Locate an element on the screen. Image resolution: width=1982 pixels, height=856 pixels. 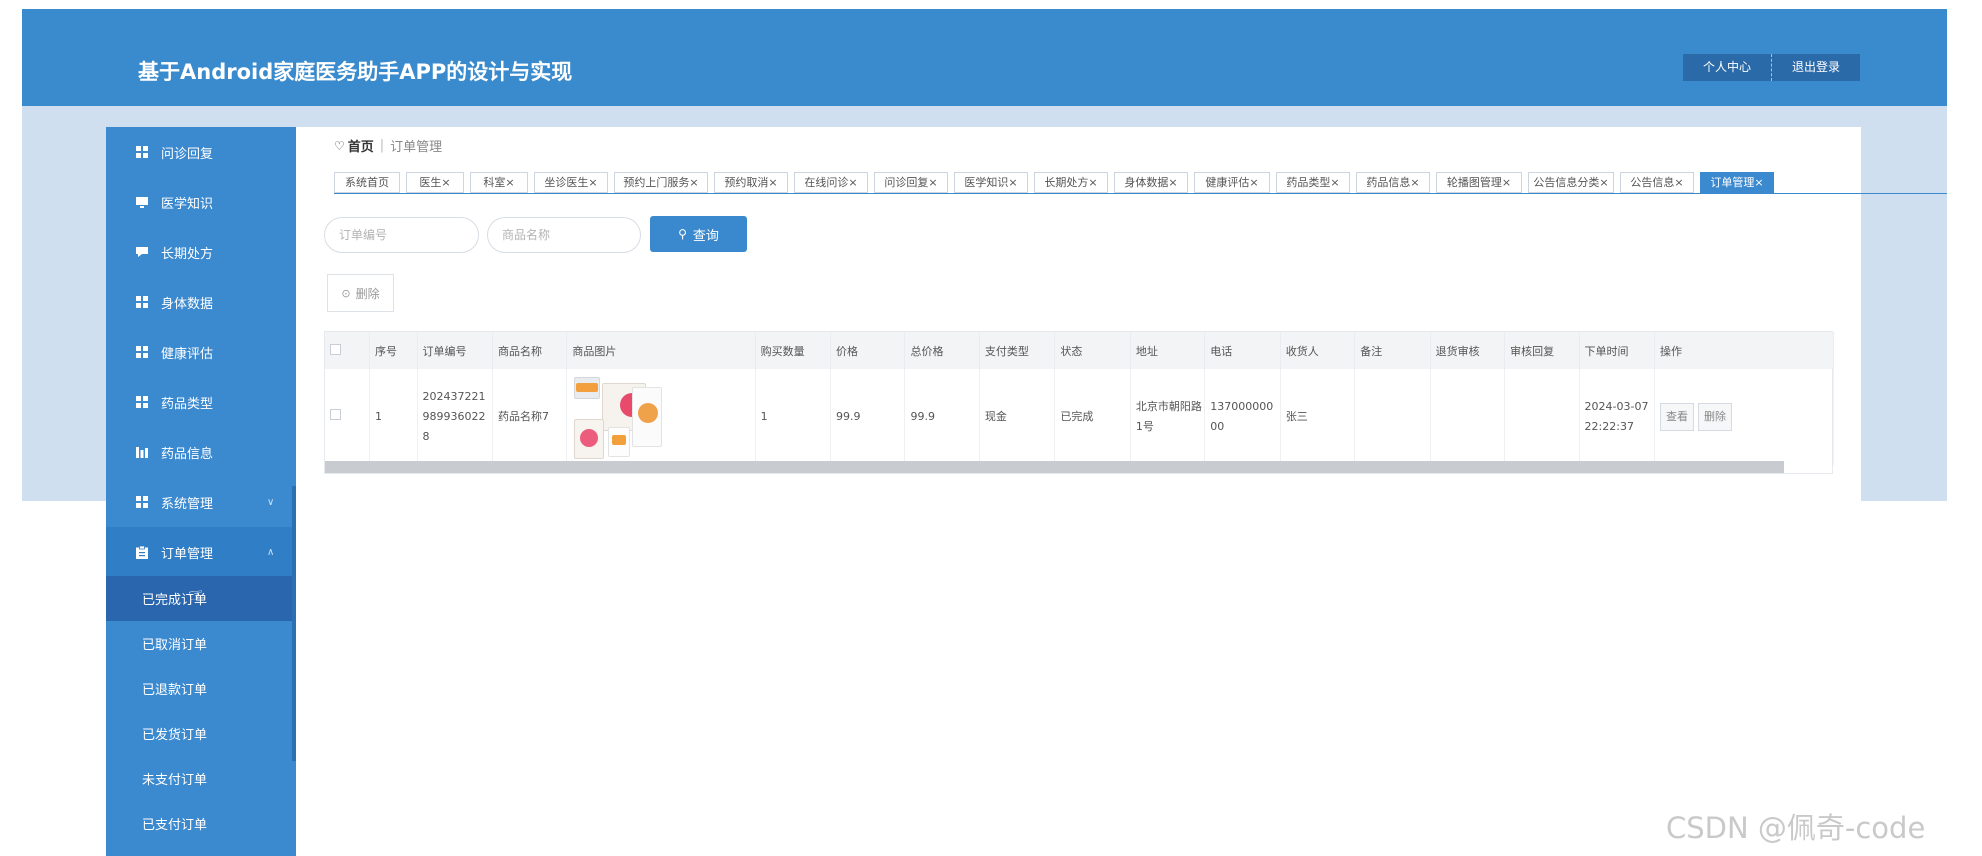
cell-order-no: 2024372219899360228 is located at coordinates (455, 417).